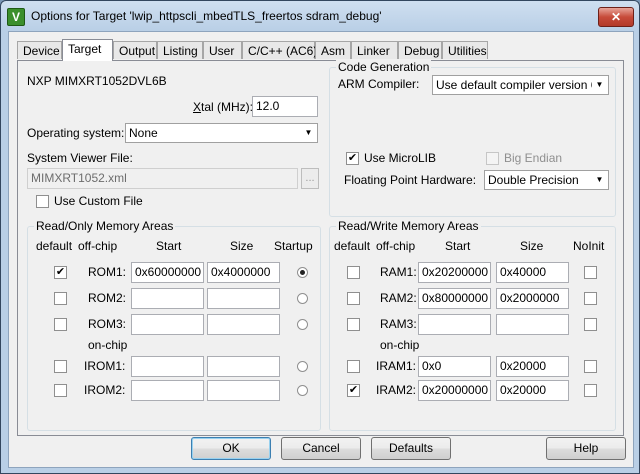 The image size is (640, 474). Describe the element at coordinates (353, 324) in the screenshot. I see `ram3-default-checkbox` at that location.